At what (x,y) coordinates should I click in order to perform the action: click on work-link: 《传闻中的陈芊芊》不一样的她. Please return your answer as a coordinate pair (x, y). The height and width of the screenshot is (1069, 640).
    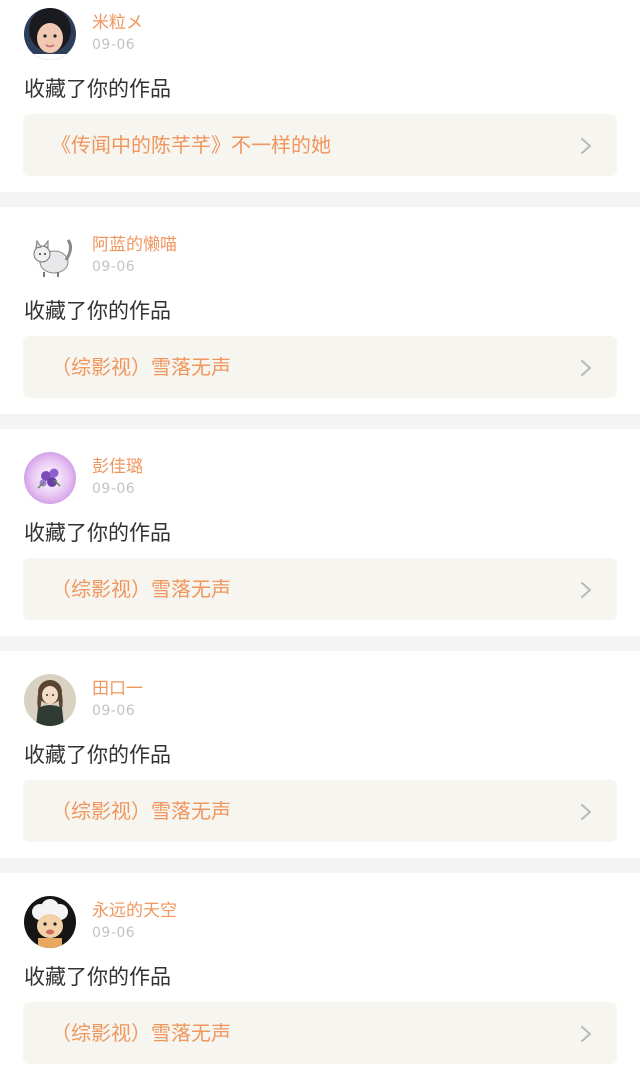
    Looking at the image, I should click on (320, 145).